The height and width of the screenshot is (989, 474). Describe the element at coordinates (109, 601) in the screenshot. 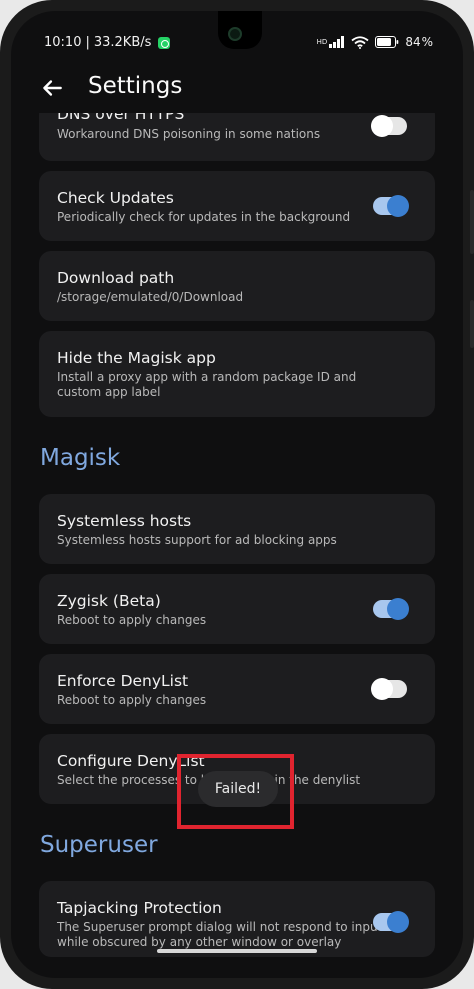

I see `setting-title: Zygisk (Beta)` at that location.